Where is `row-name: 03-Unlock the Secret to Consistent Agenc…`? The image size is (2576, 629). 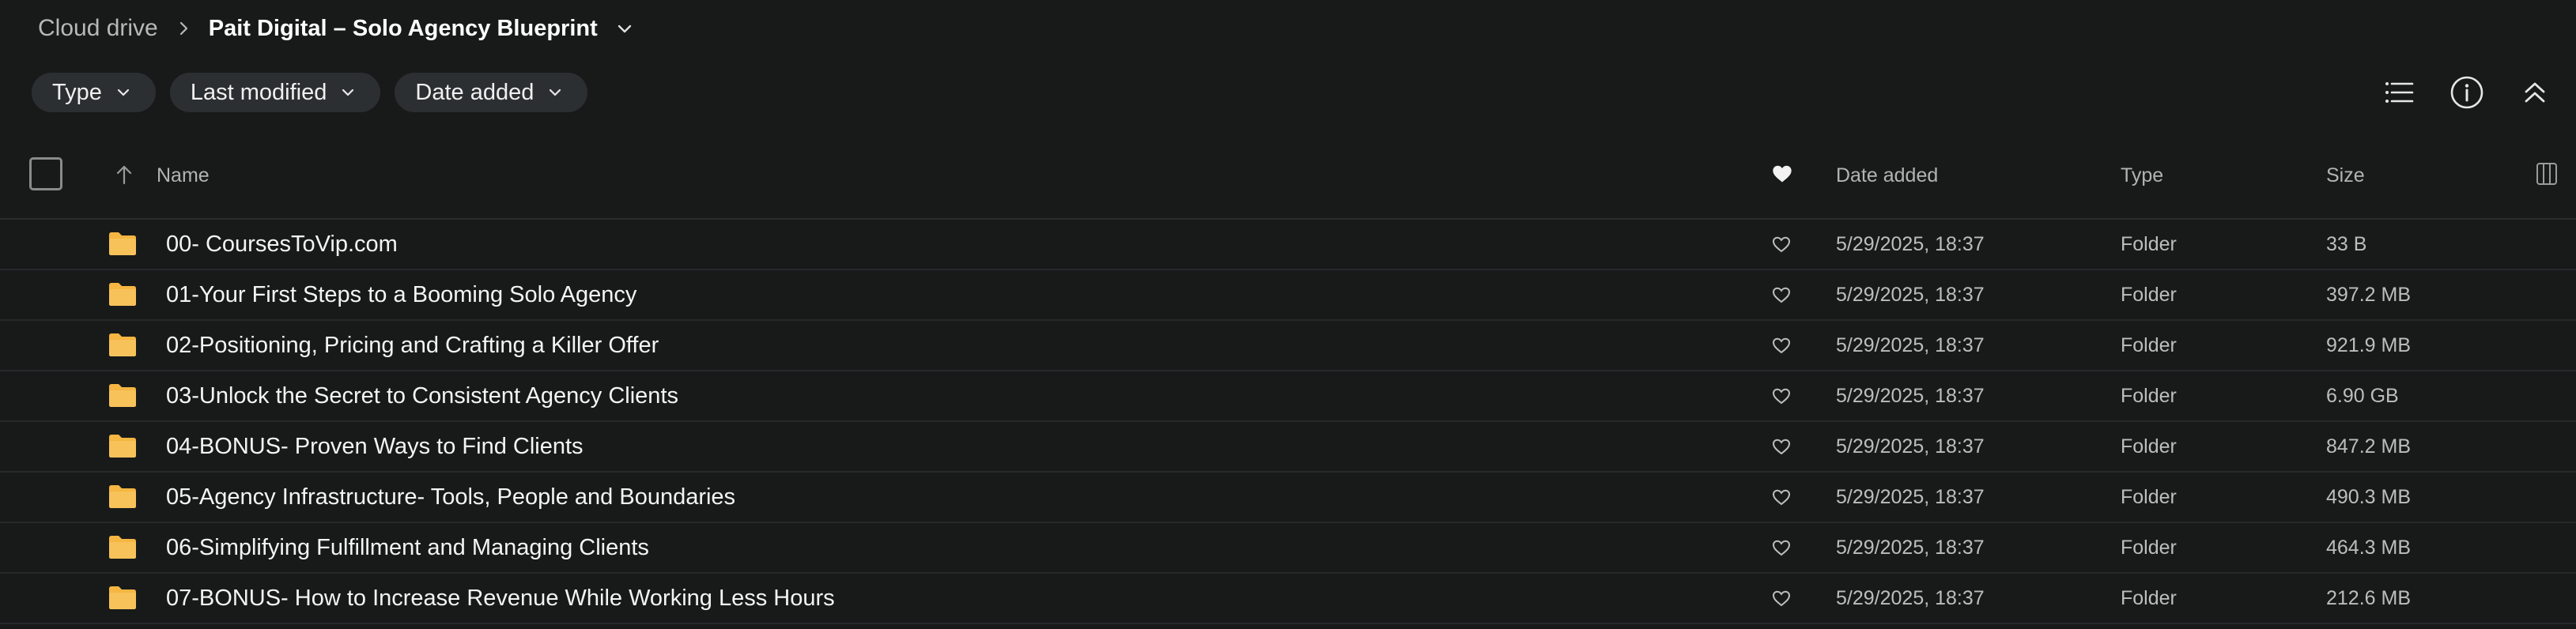
row-name: 03-Unlock the Secret to Consistent Agenc… is located at coordinates (422, 395).